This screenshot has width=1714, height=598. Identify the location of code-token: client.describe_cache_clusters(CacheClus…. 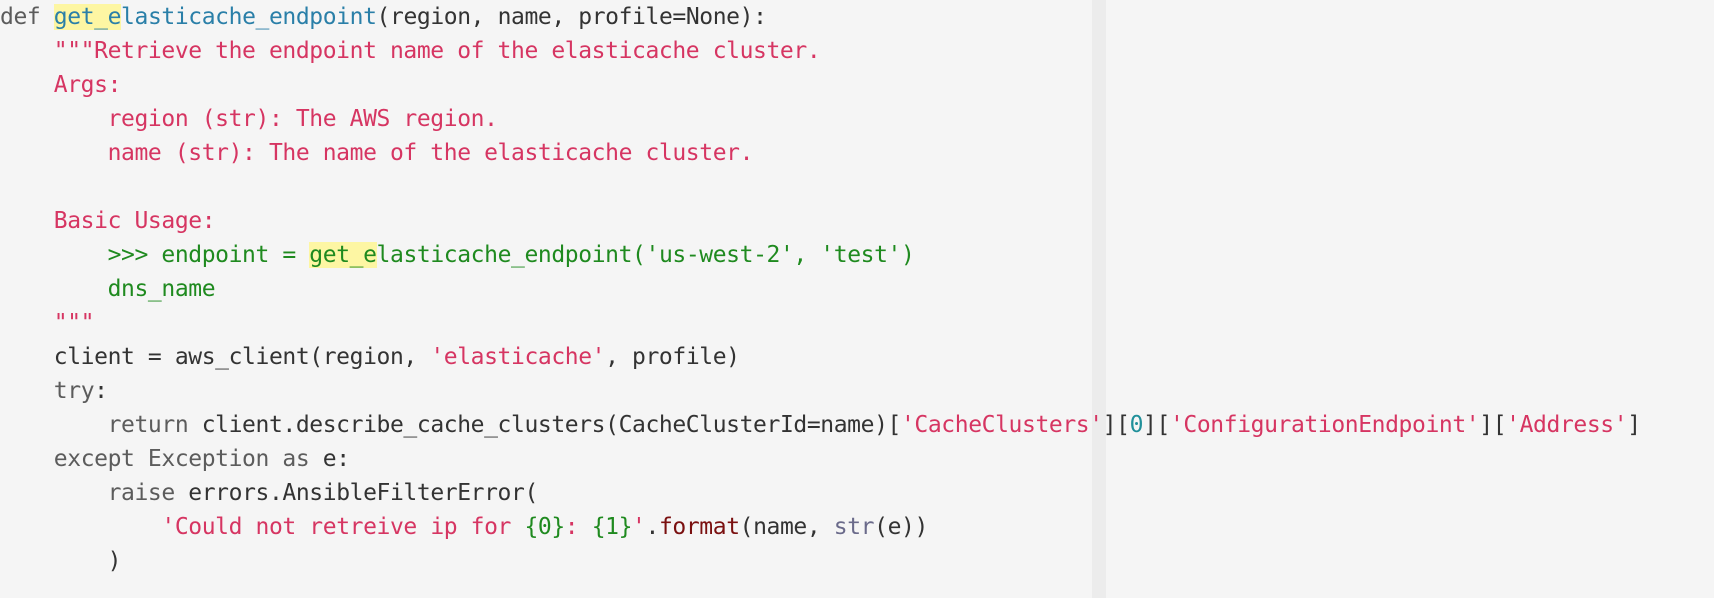
(545, 425).